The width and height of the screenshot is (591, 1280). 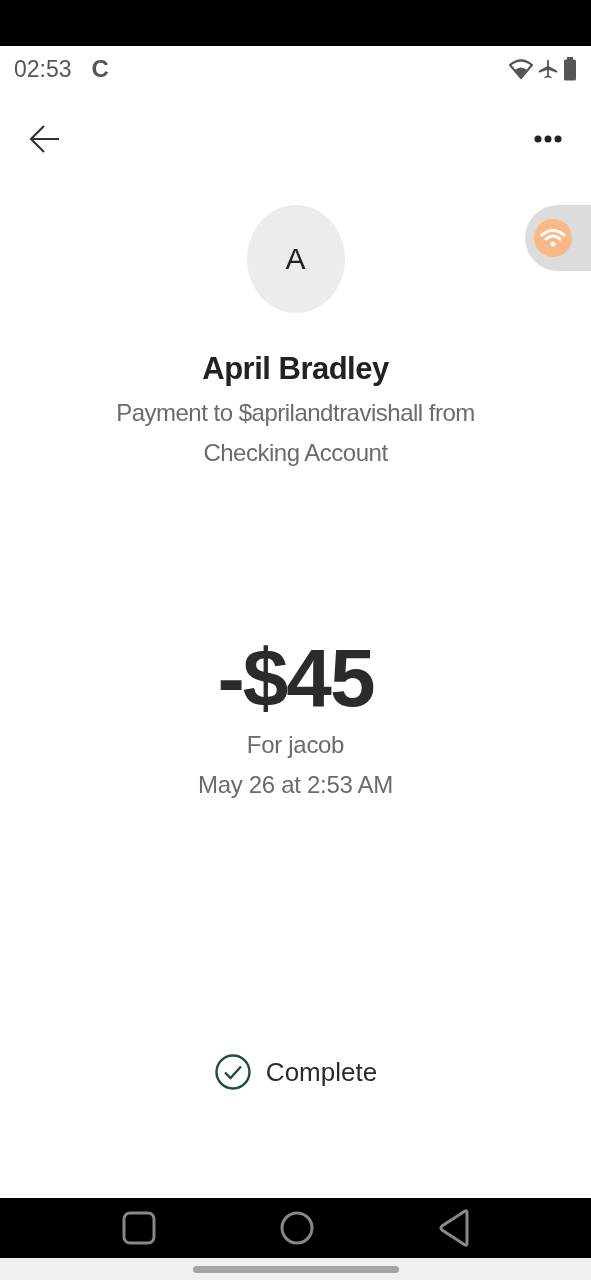 I want to click on back-nav-icon, so click(x=453, y=1228).